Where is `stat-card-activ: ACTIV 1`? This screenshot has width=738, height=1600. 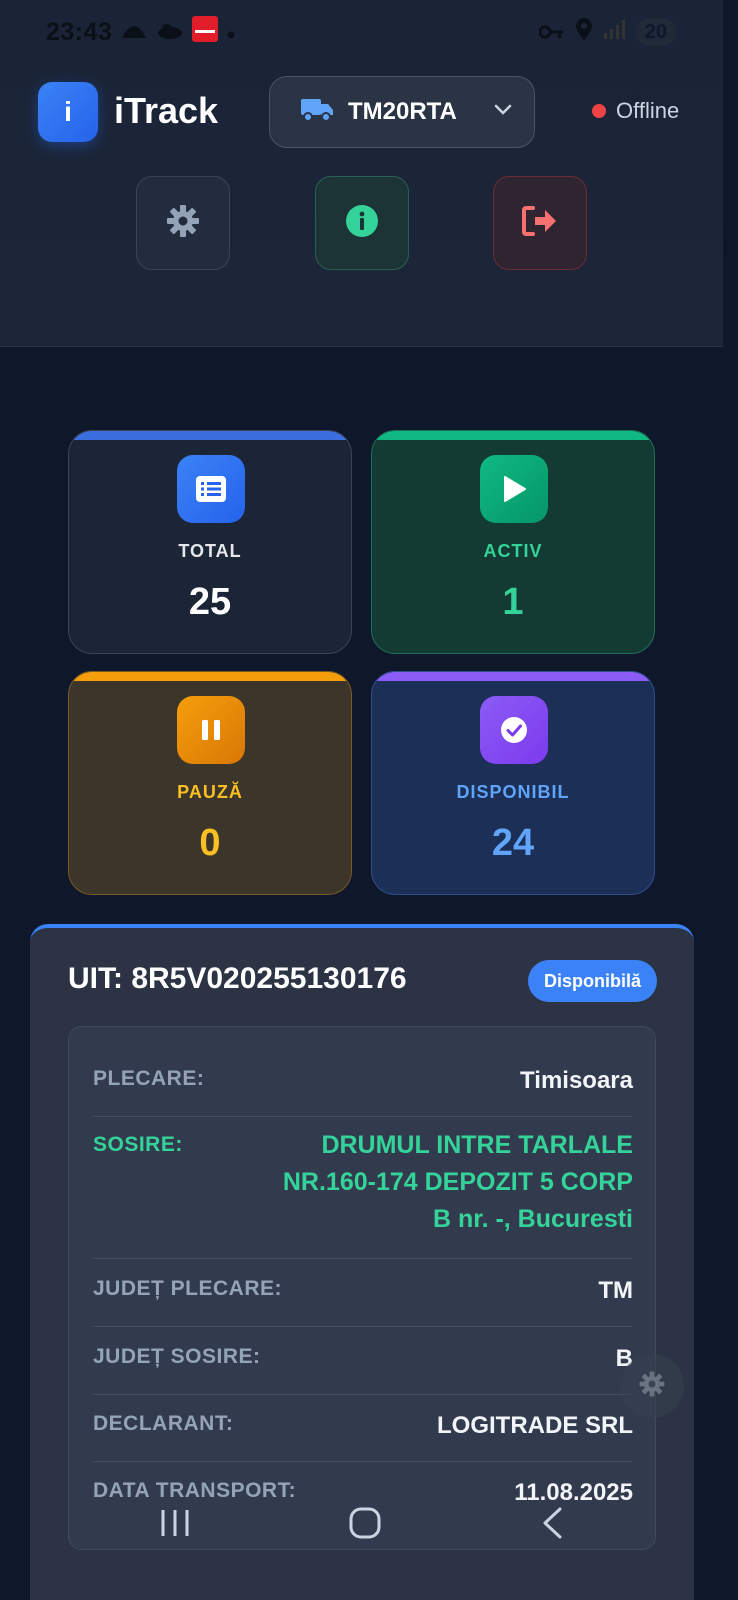 stat-card-activ: ACTIV 1 is located at coordinates (513, 542).